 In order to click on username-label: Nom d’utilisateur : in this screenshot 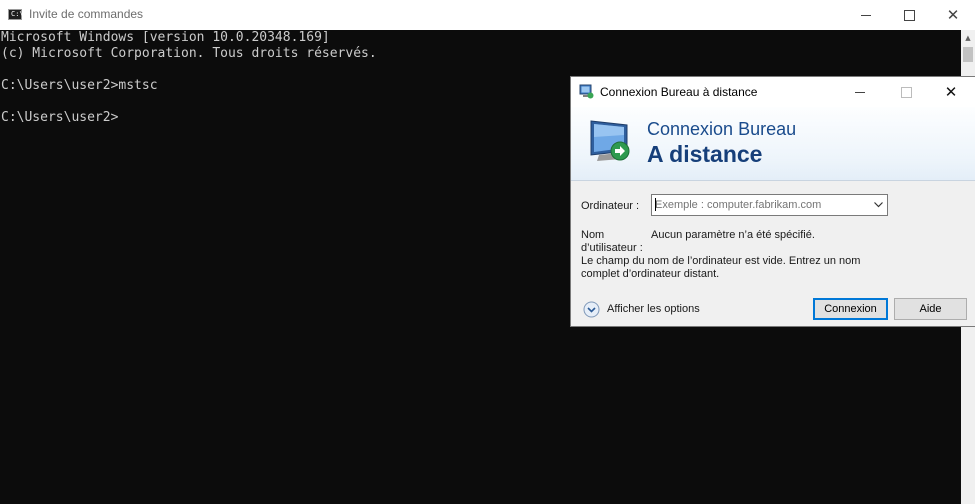, I will do `click(612, 241)`.